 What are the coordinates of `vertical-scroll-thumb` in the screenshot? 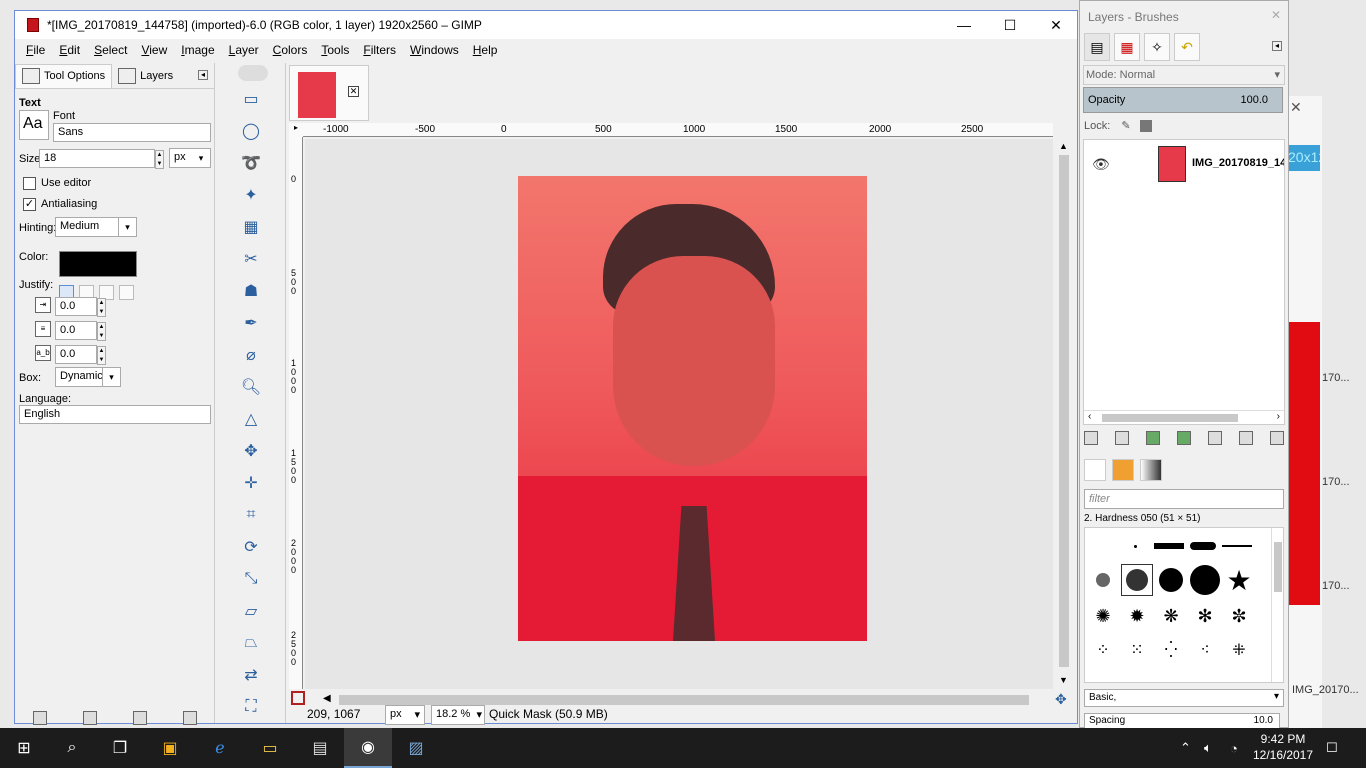 It's located at (1064, 411).